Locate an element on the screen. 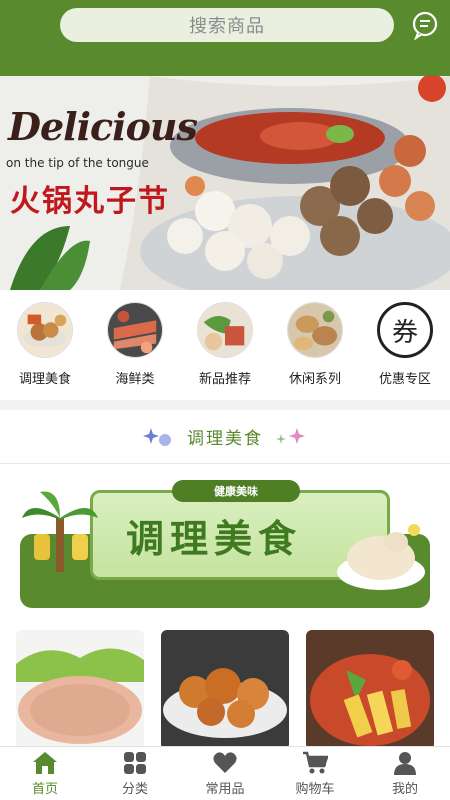  tab-label: 分类 is located at coordinates (134, 789).